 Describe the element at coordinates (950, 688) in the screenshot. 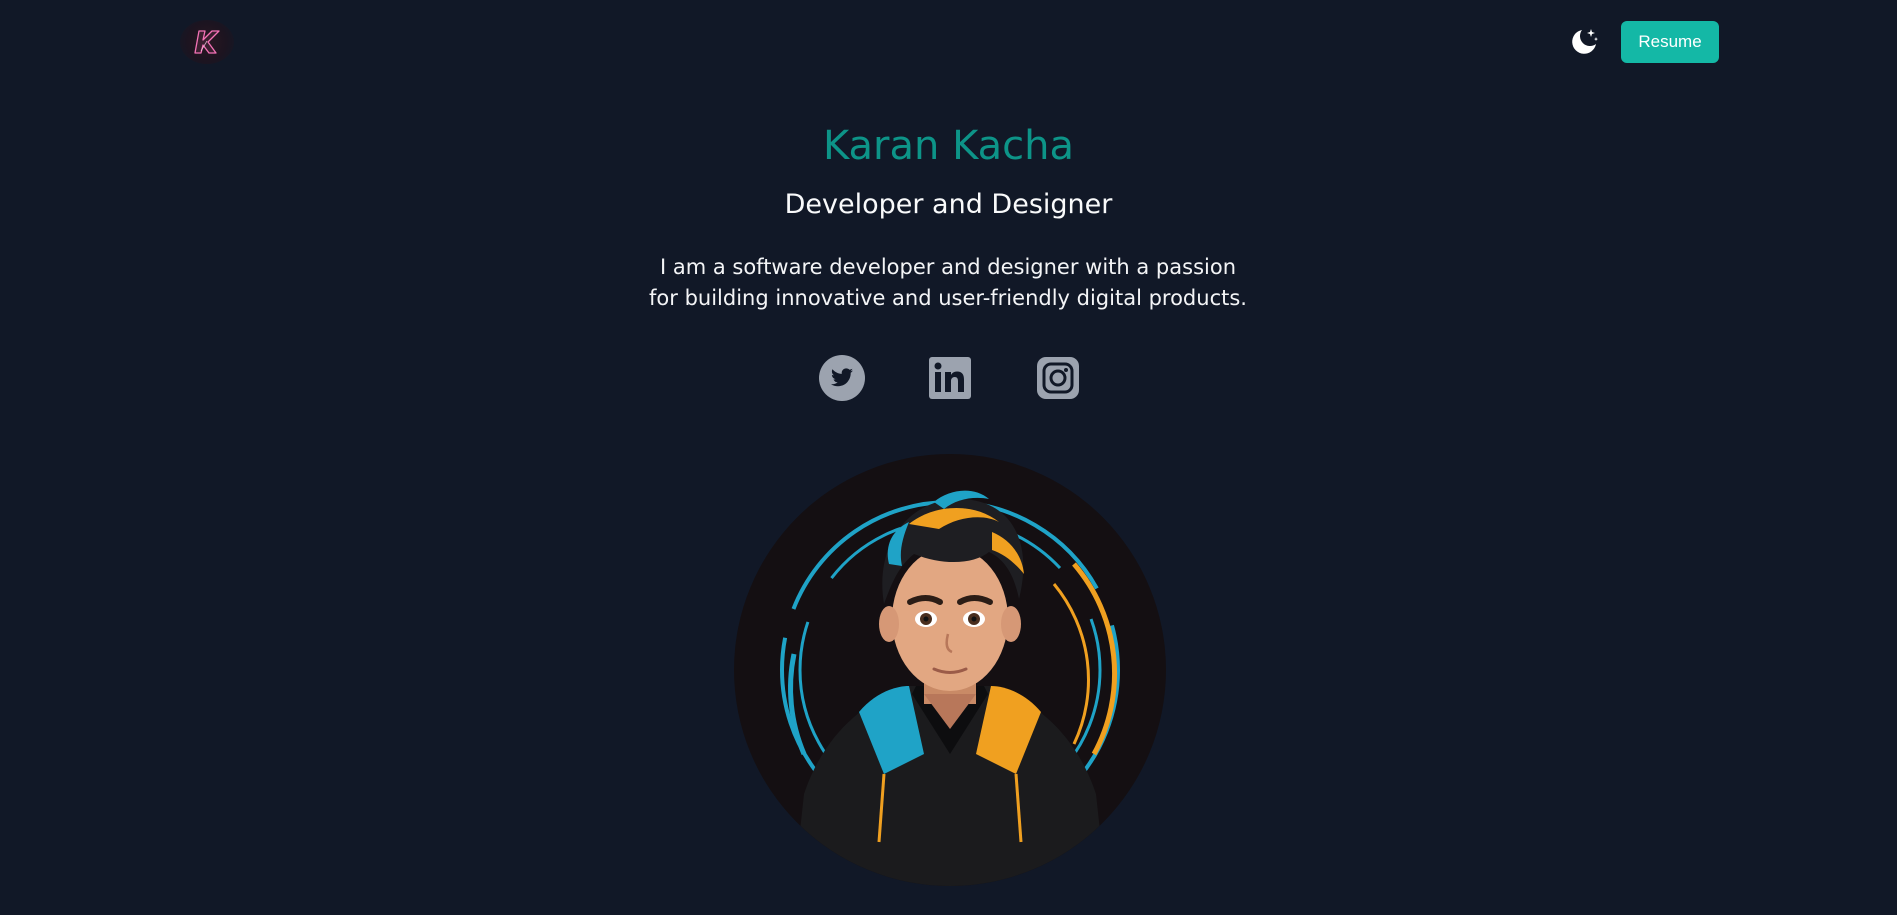

I see `avatar-illustration` at that location.